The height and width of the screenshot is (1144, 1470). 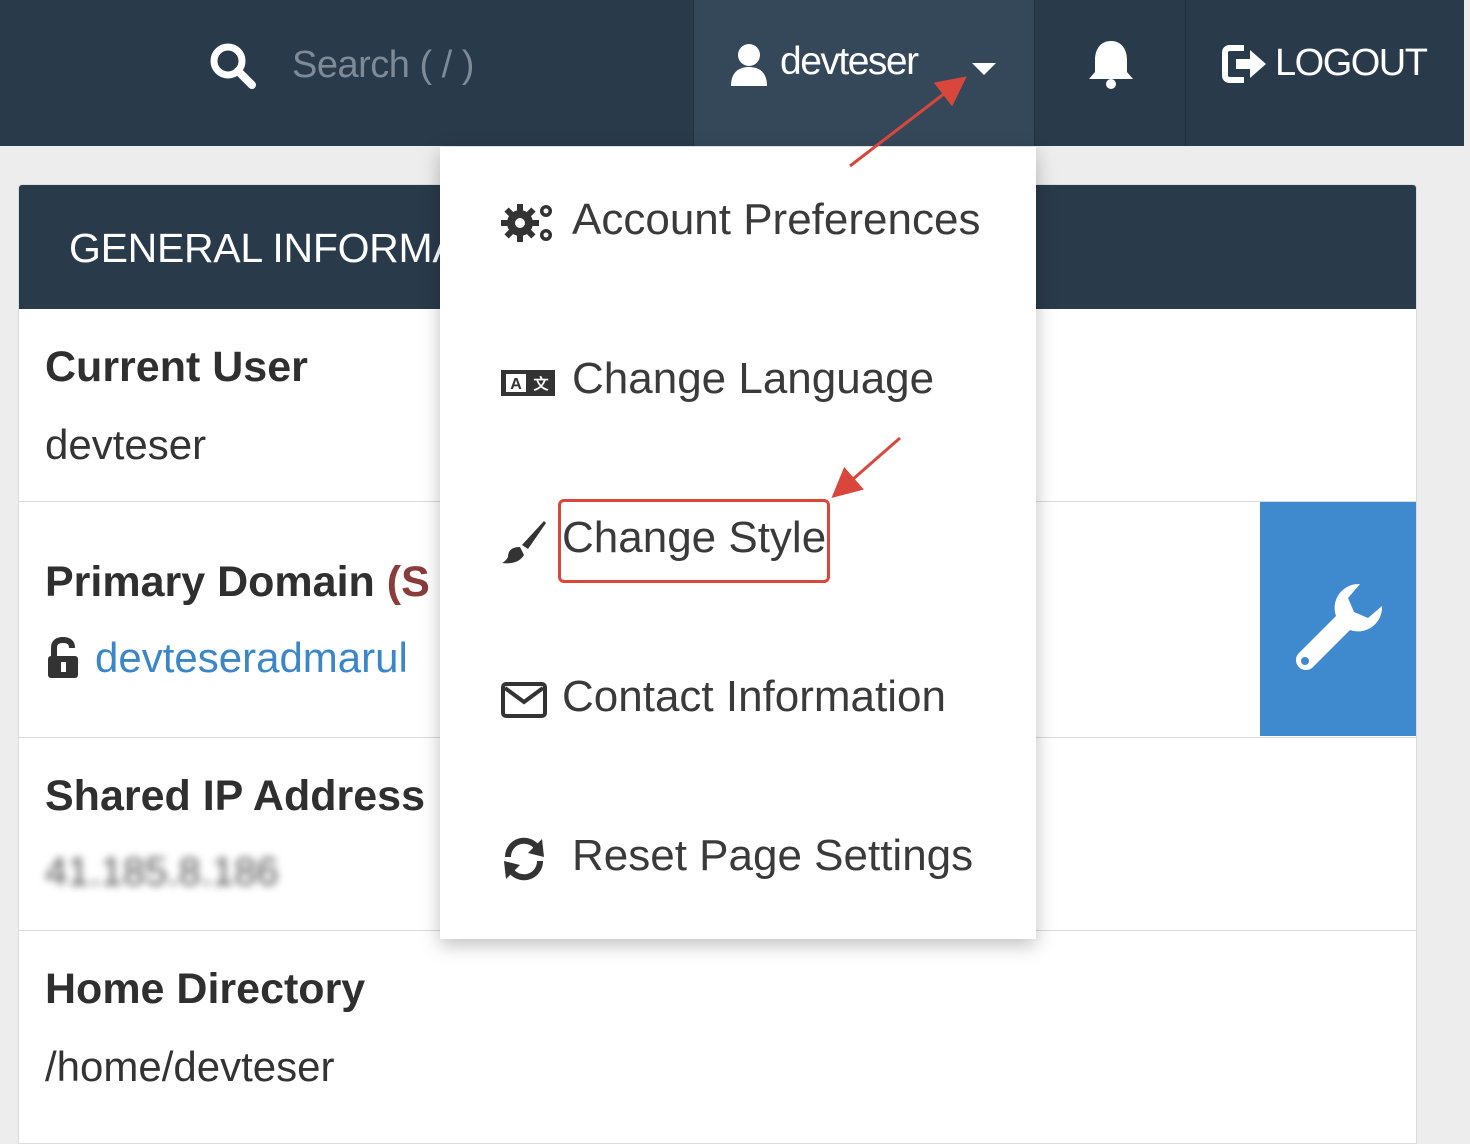 What do you see at coordinates (526, 223) in the screenshot?
I see `gears-icon` at bounding box center [526, 223].